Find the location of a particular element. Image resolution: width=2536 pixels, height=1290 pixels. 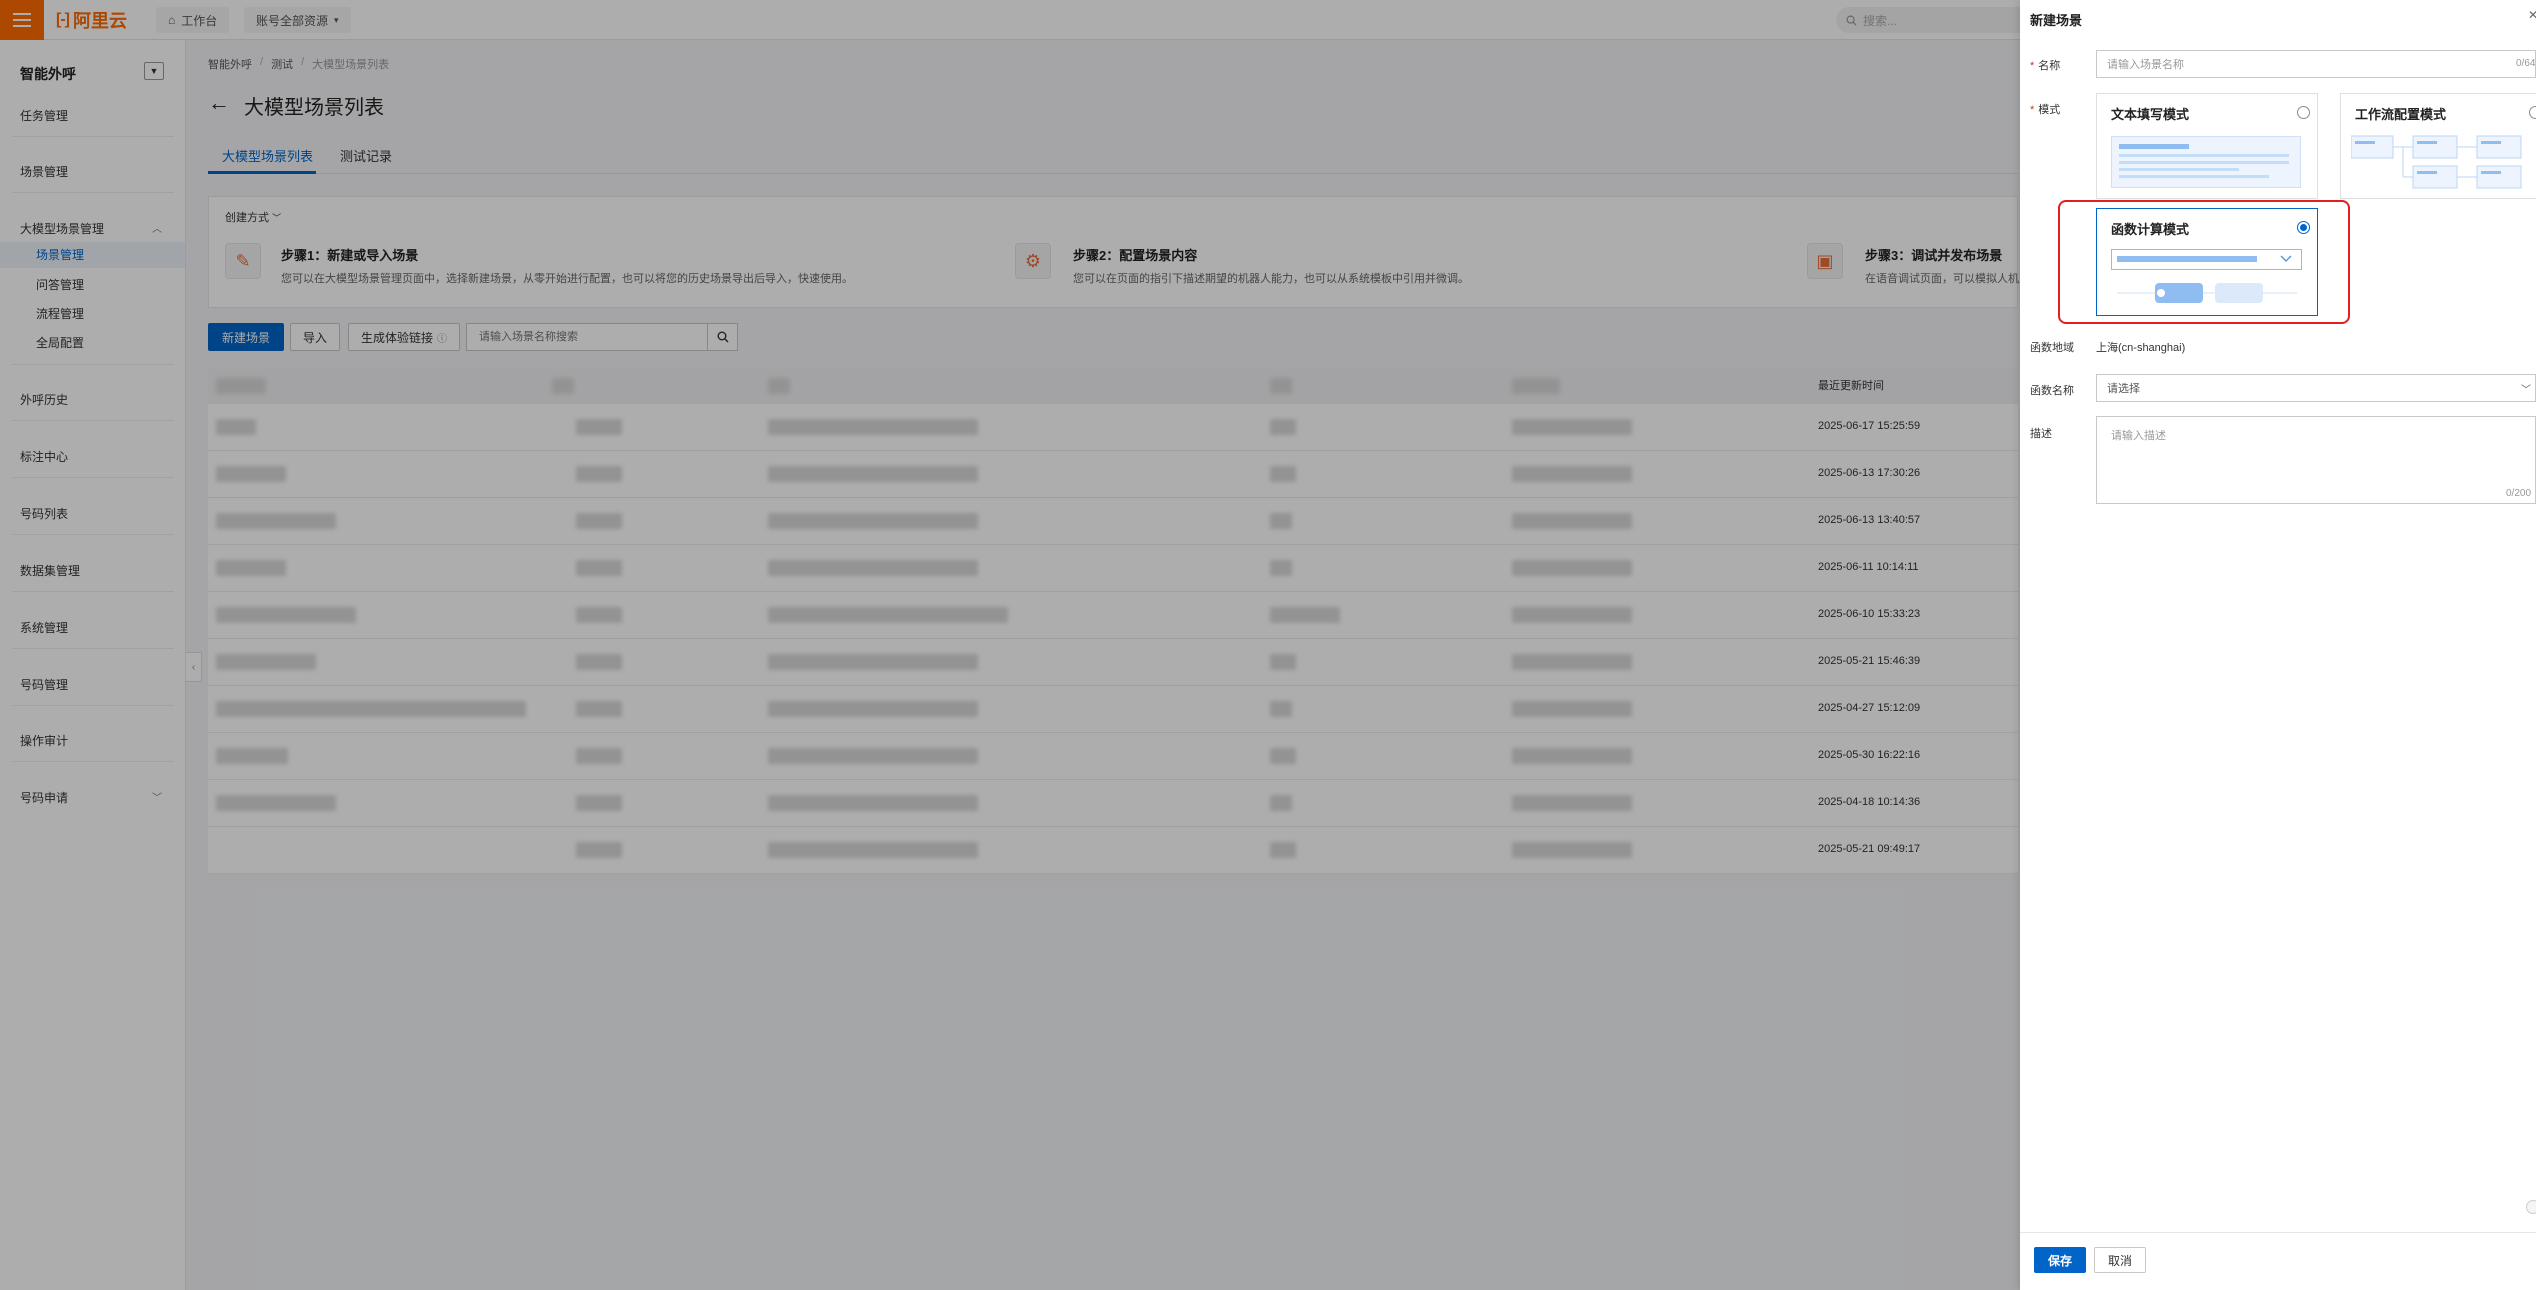

scene-name-input: 请输入场景名称 is located at coordinates (2316, 64).